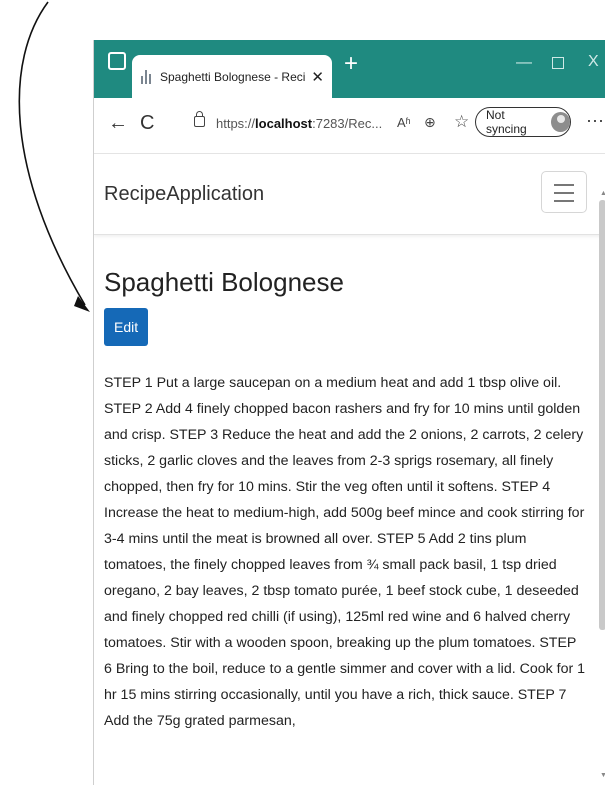 The image size is (605, 785). I want to click on new-tab-button: +, so click(351, 64).